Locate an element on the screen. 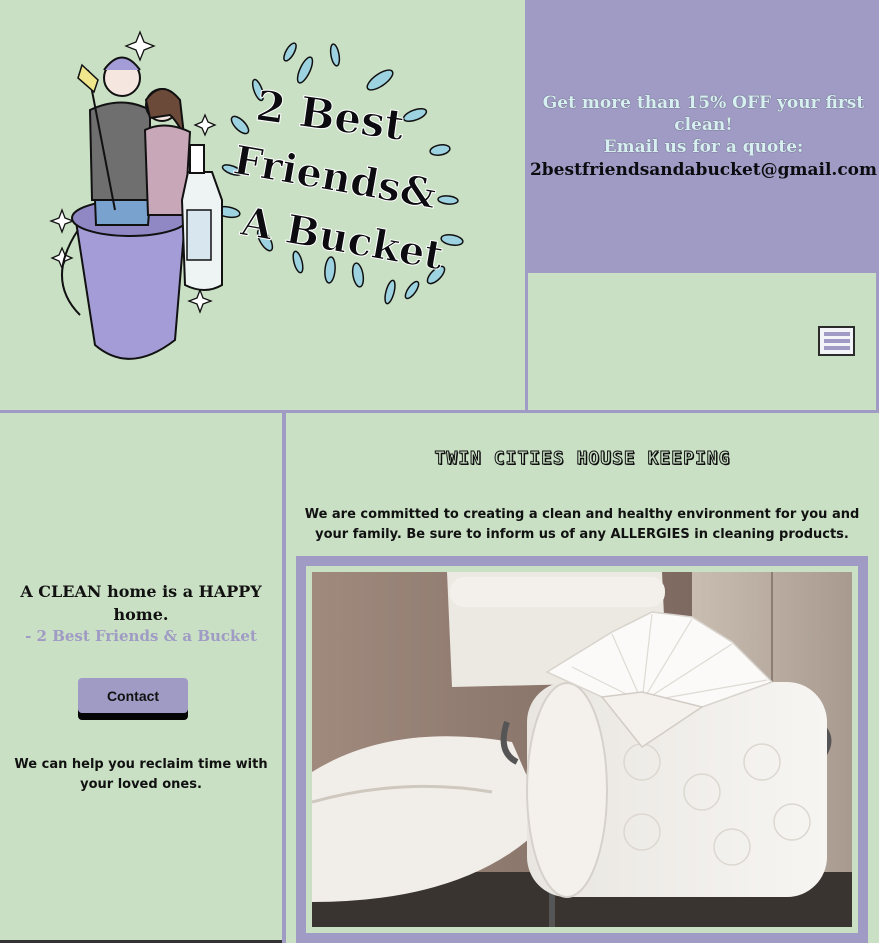  section-title: TWIN CITIES HOUSE KEEPING is located at coordinates (582, 459).